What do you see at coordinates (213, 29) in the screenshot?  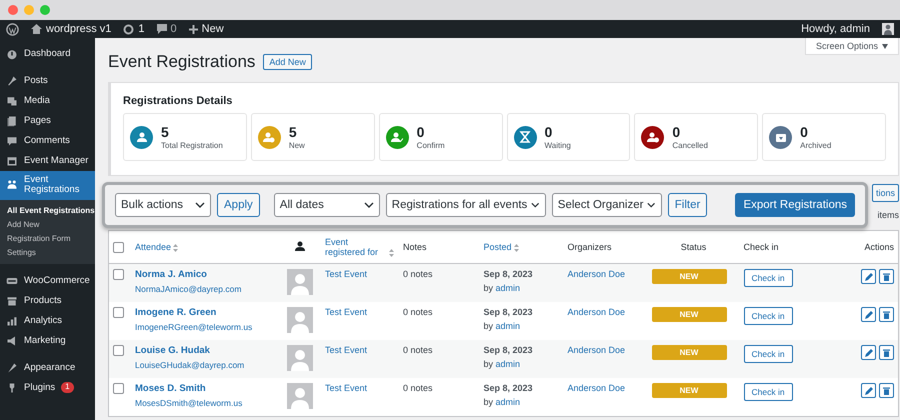 I see `new-link: New` at bounding box center [213, 29].